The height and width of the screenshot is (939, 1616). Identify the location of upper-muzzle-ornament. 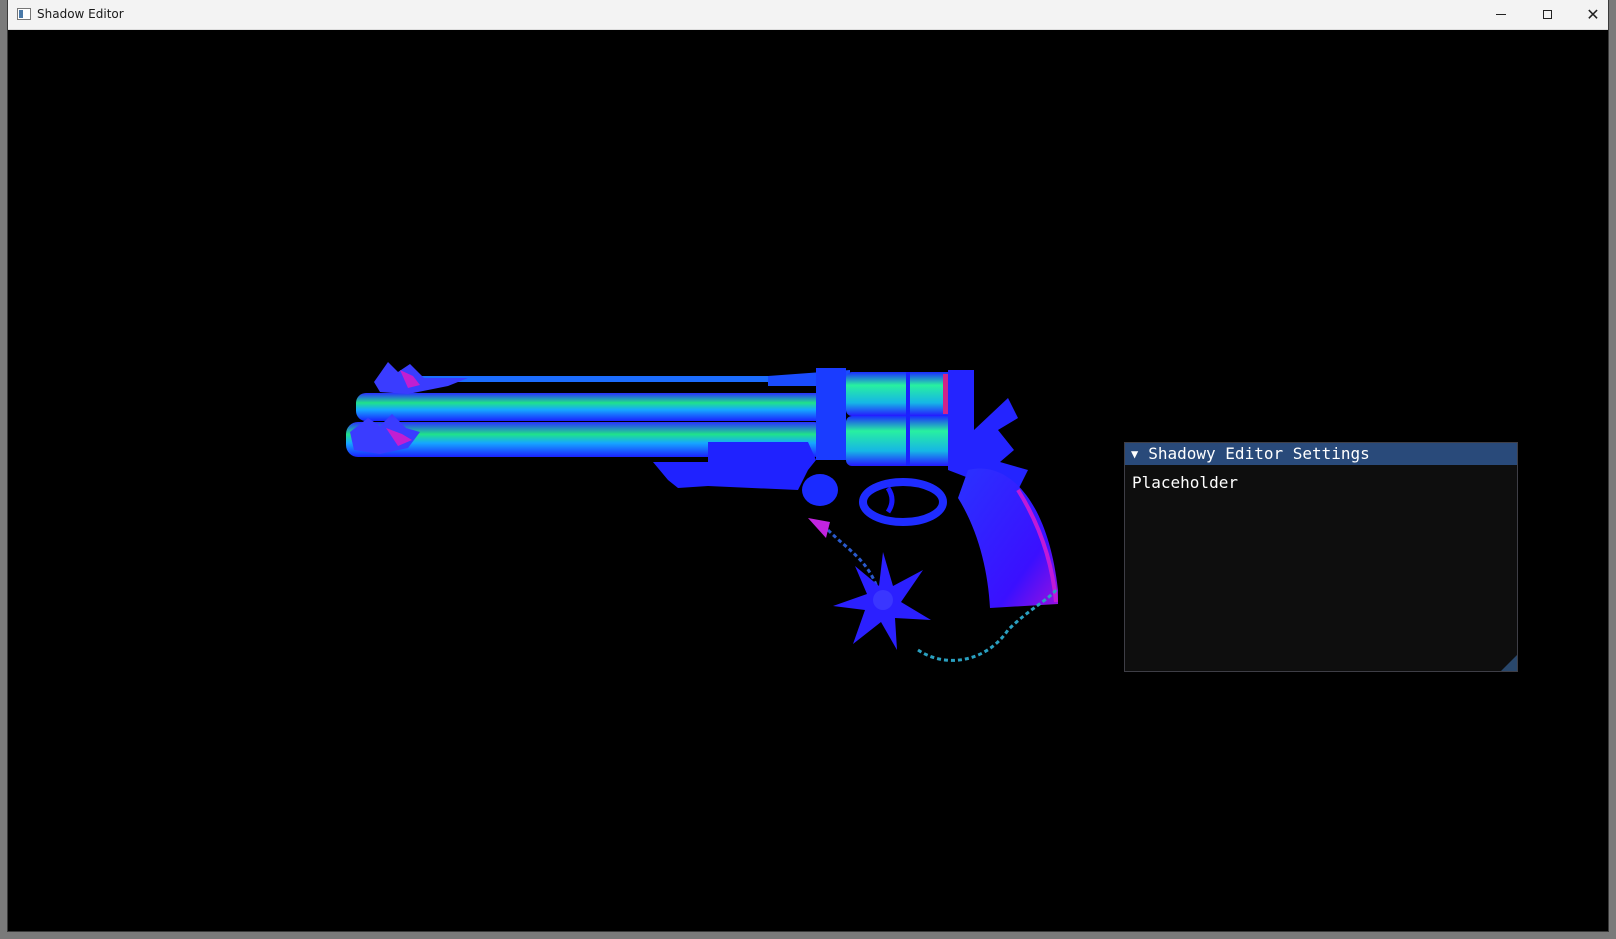
(421, 378).